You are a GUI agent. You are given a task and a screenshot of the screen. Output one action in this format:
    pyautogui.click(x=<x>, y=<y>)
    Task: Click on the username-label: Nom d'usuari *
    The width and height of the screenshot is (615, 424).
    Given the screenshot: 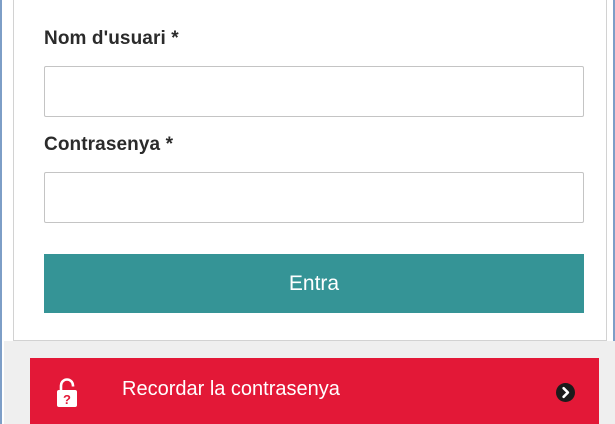 What is the action you would take?
    pyautogui.click(x=111, y=38)
    